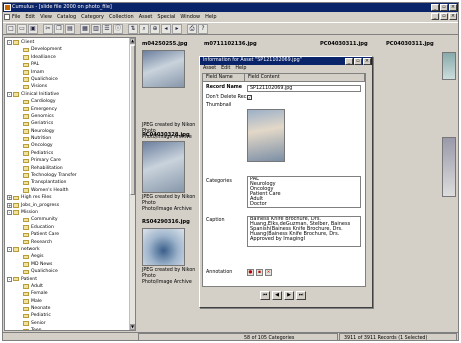 This screenshot has height=343, width=461. What do you see at coordinates (71, 190) in the screenshot?
I see `tree-item: Women's Health` at bounding box center [71, 190].